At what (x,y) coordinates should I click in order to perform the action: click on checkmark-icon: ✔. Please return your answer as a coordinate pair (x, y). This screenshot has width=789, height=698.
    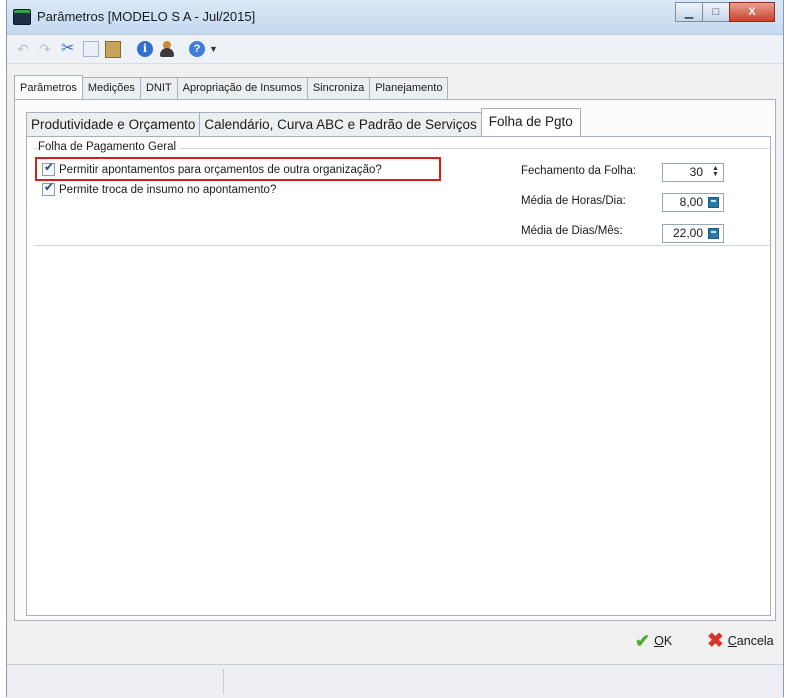
    Looking at the image, I should click on (643, 641).